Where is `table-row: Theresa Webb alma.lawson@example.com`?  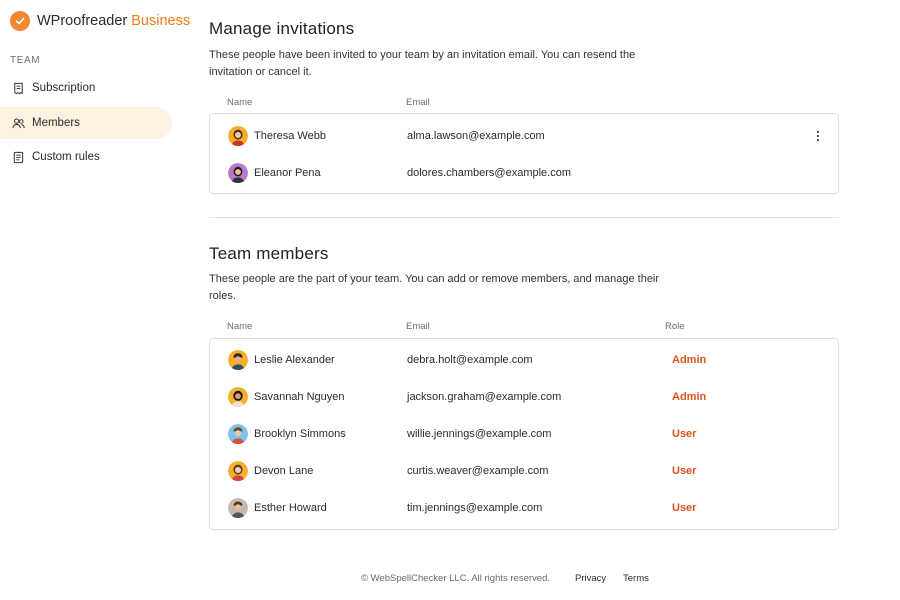
table-row: Theresa Webb alma.lawson@example.com is located at coordinates (524, 135).